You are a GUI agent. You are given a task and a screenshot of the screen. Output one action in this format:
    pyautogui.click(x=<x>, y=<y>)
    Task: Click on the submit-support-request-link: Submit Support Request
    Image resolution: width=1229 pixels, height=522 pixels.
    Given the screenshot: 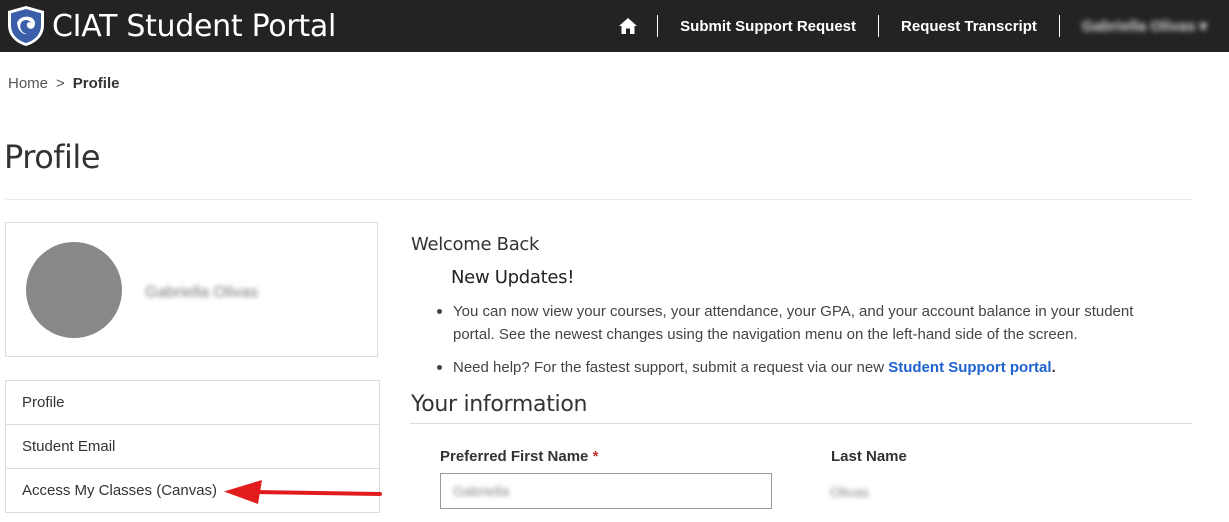 What is the action you would take?
    pyautogui.click(x=768, y=26)
    